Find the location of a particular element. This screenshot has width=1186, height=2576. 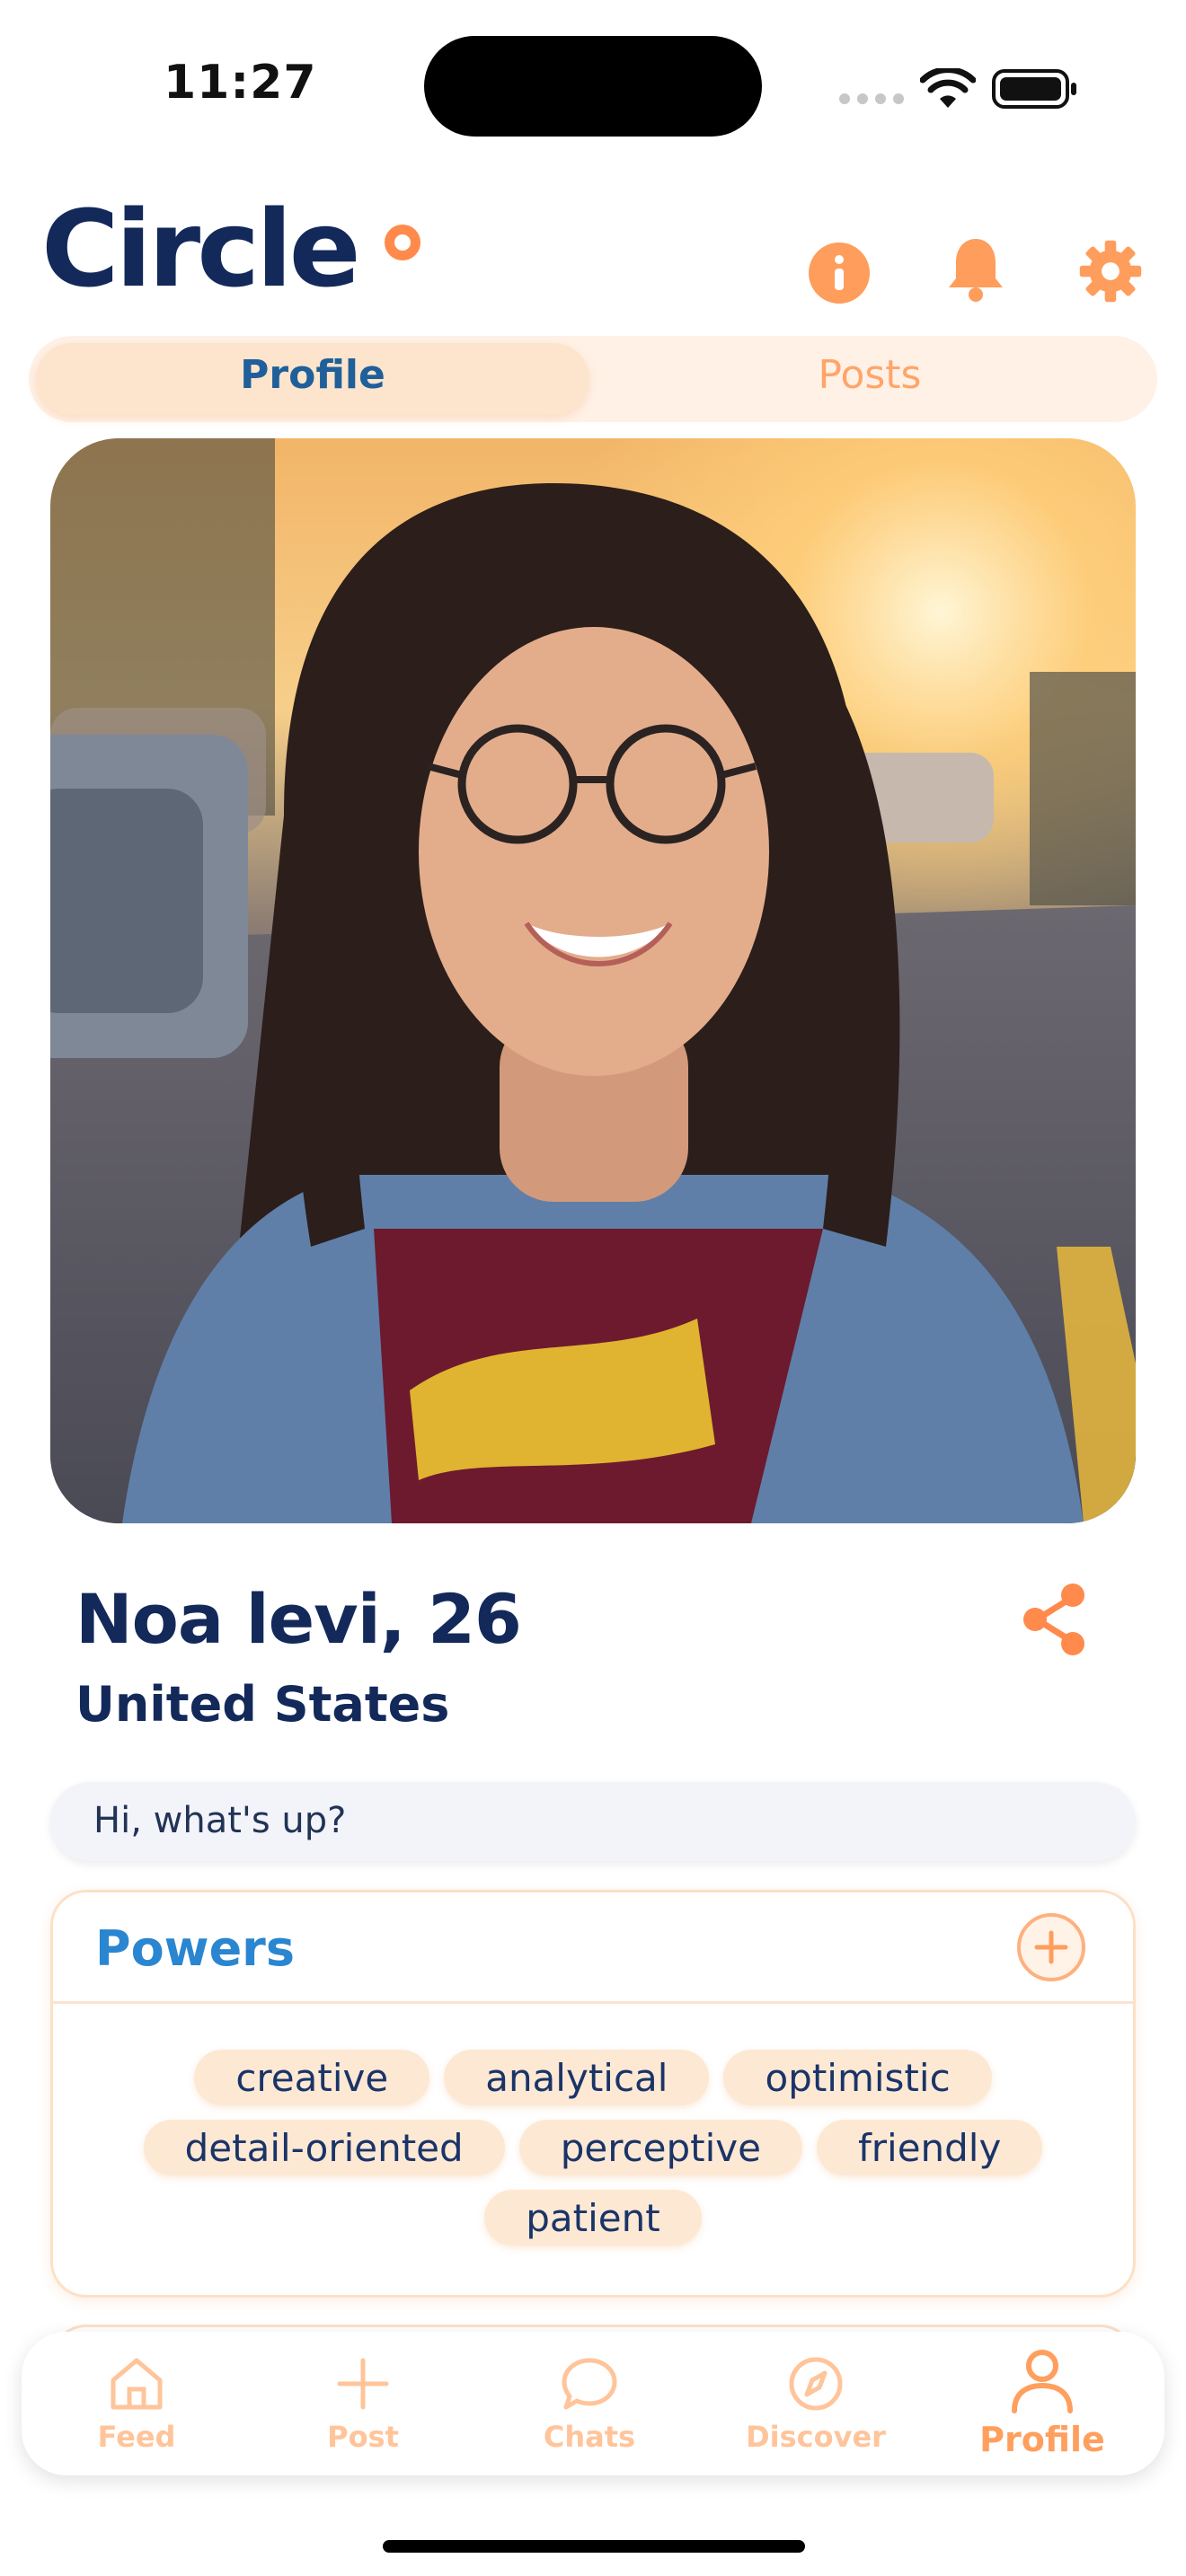

logo-dot is located at coordinates (402, 242).